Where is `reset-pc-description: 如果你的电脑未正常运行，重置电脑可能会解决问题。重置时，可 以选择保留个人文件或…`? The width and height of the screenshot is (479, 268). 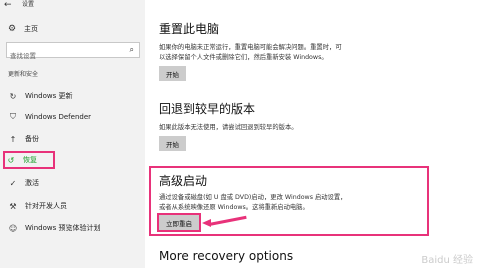
reset-pc-description: 如果你的电脑未正常运行，重置电脑可能会解决问题。重置时，可 以选择保留个人文件或… is located at coordinates (266, 53).